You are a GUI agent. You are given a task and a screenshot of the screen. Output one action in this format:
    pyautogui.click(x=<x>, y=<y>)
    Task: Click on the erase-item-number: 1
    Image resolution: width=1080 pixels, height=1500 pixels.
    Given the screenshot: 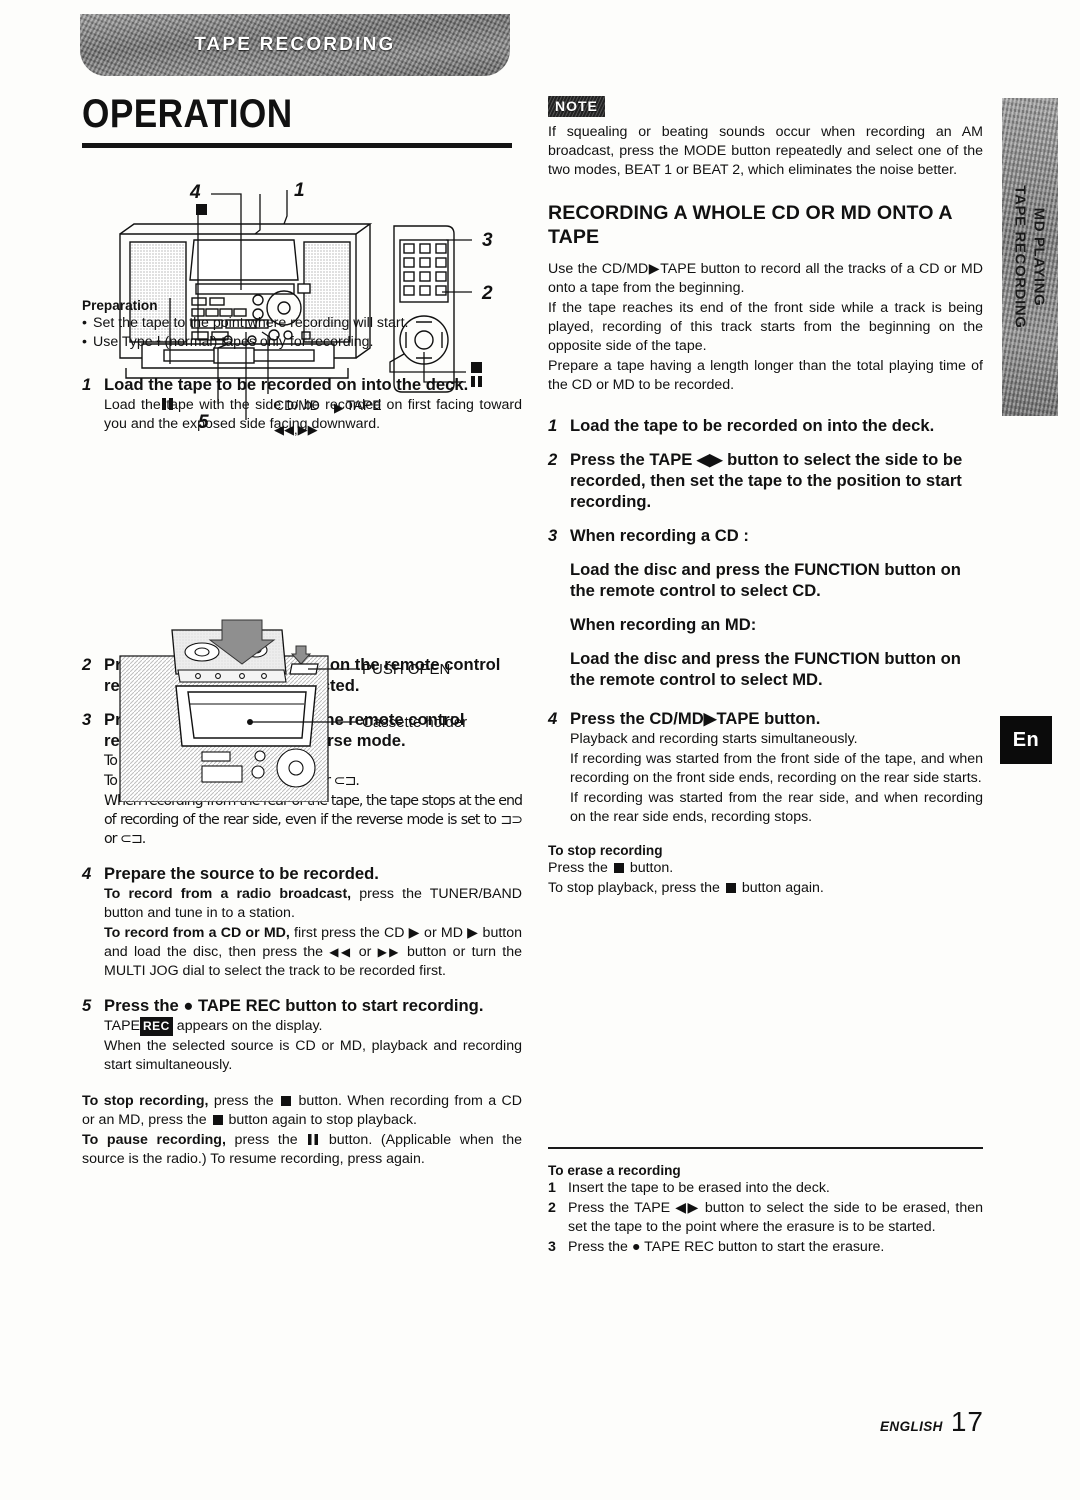 What is the action you would take?
    pyautogui.click(x=552, y=1188)
    